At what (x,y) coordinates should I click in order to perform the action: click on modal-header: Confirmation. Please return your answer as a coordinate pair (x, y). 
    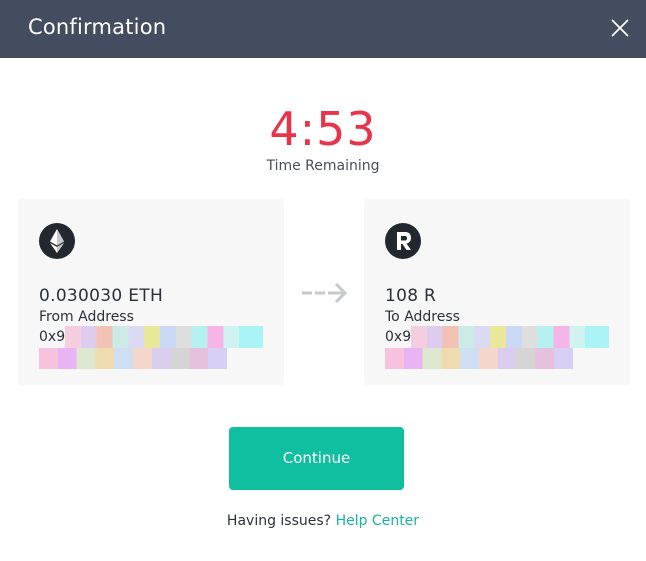
    Looking at the image, I should click on (323, 29).